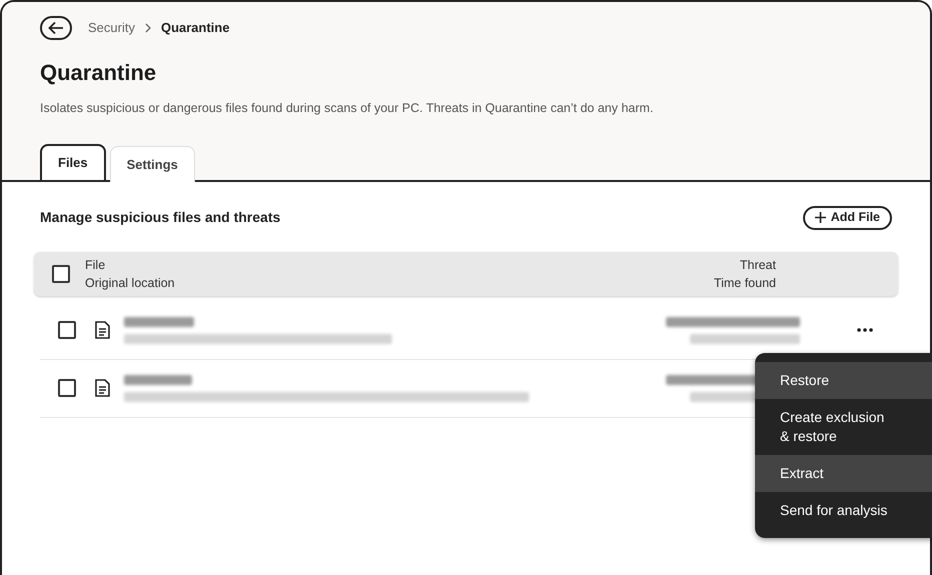 The height and width of the screenshot is (575, 932). I want to click on page-title: Quarantine, so click(99, 73).